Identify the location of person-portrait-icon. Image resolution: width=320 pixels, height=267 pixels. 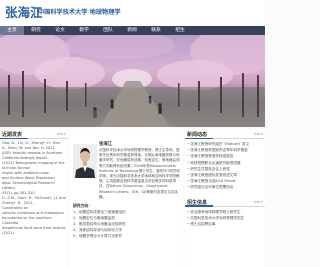
(85, 161).